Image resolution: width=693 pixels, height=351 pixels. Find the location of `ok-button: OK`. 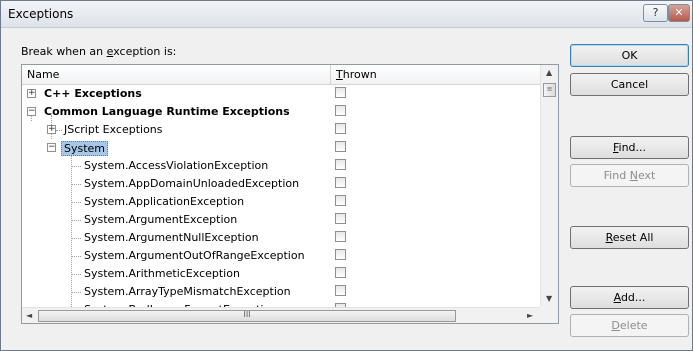

ok-button: OK is located at coordinates (629, 55).